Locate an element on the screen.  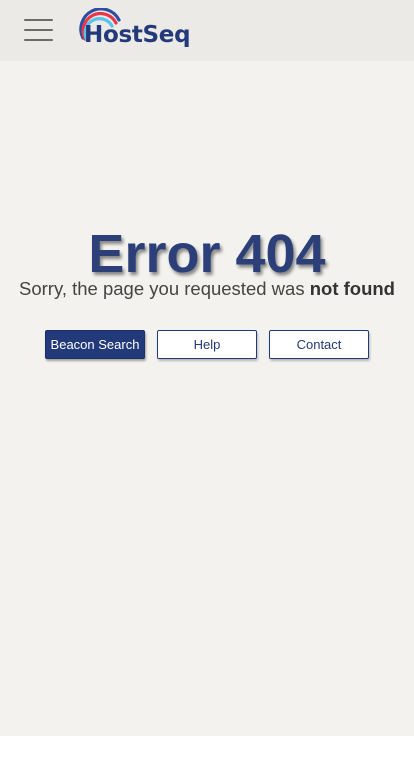
beacon-search-button: Beacon Search is located at coordinates (95, 344).